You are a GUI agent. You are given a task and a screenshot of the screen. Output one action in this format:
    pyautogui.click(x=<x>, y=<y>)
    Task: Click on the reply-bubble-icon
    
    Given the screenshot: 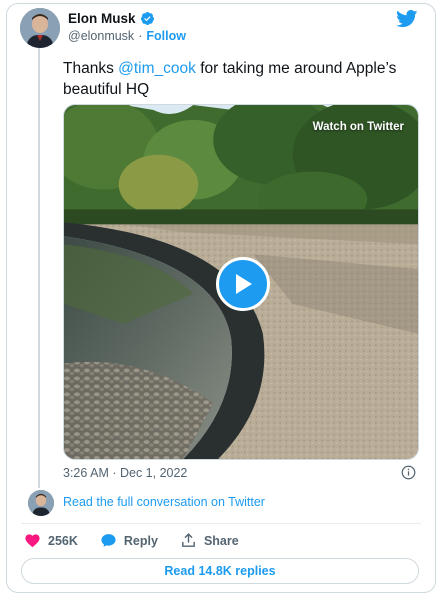 What is the action you would take?
    pyautogui.click(x=108, y=540)
    